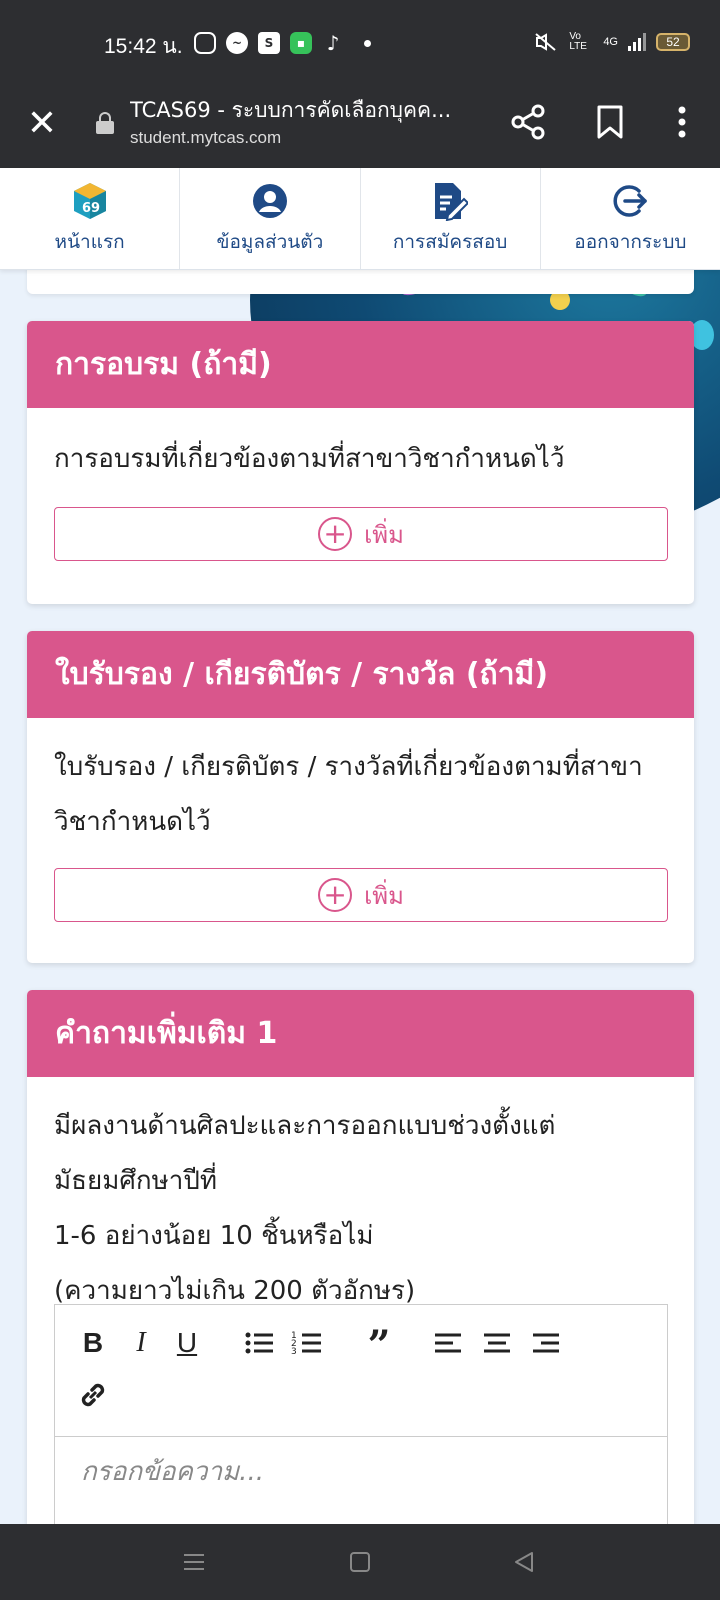 This screenshot has width=720, height=1600. I want to click on underline-icon: U, so click(187, 1343).